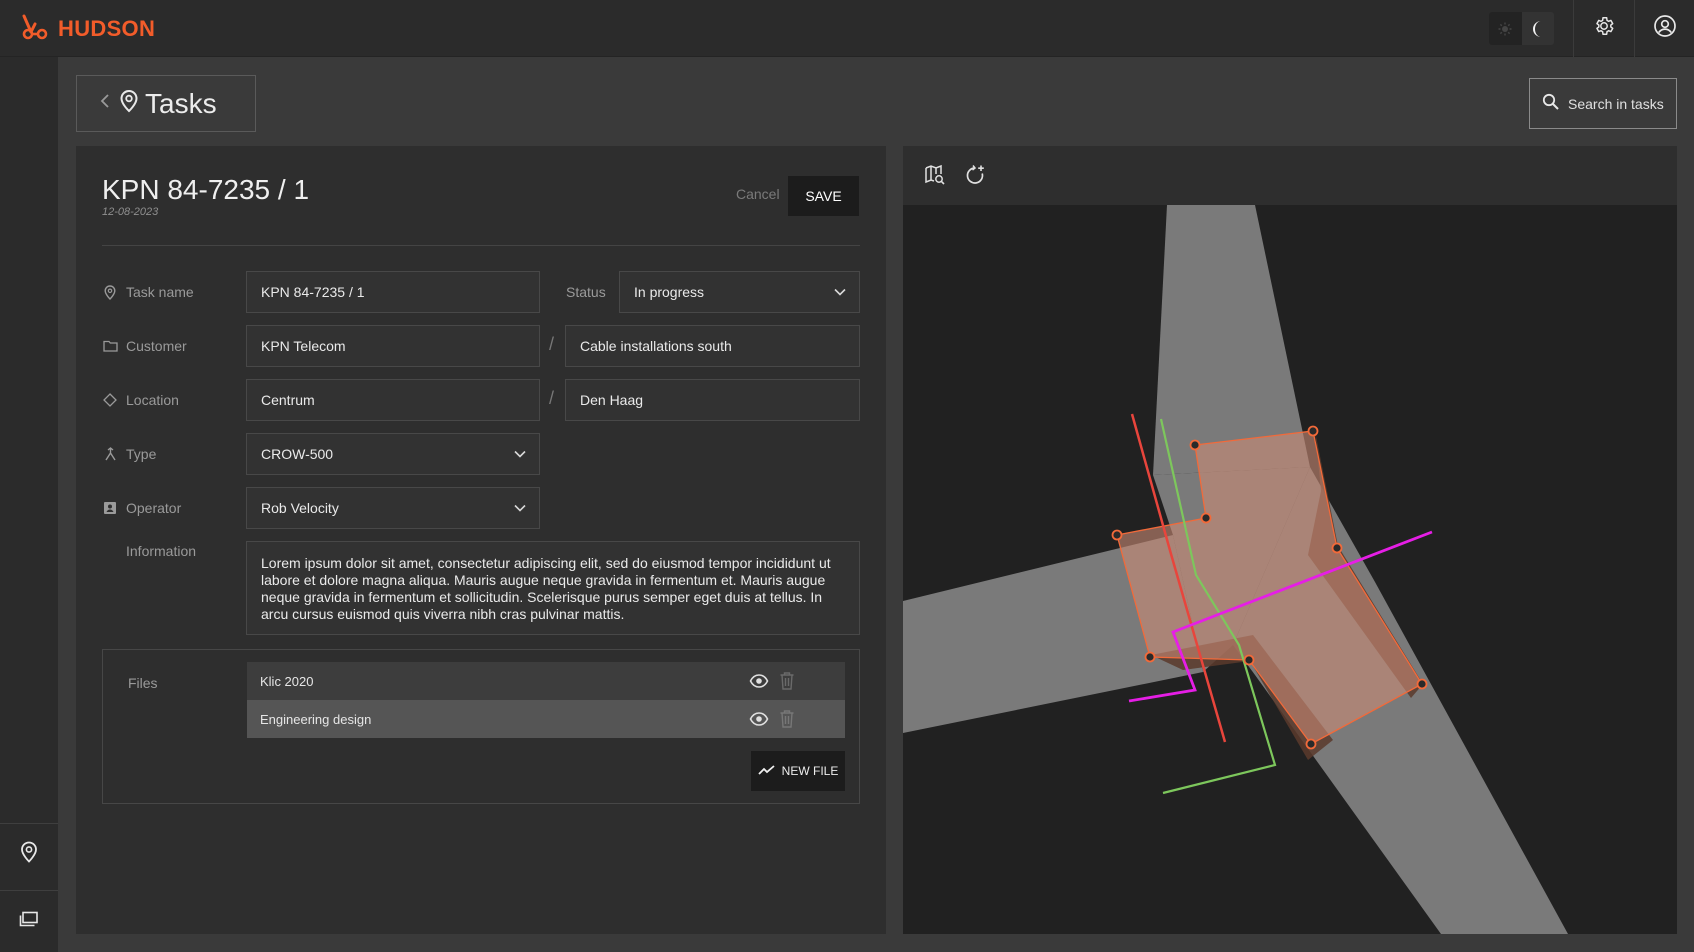 Image resolution: width=1694 pixels, height=952 pixels. What do you see at coordinates (1616, 103) in the screenshot?
I see `search-label: Search in tasks` at bounding box center [1616, 103].